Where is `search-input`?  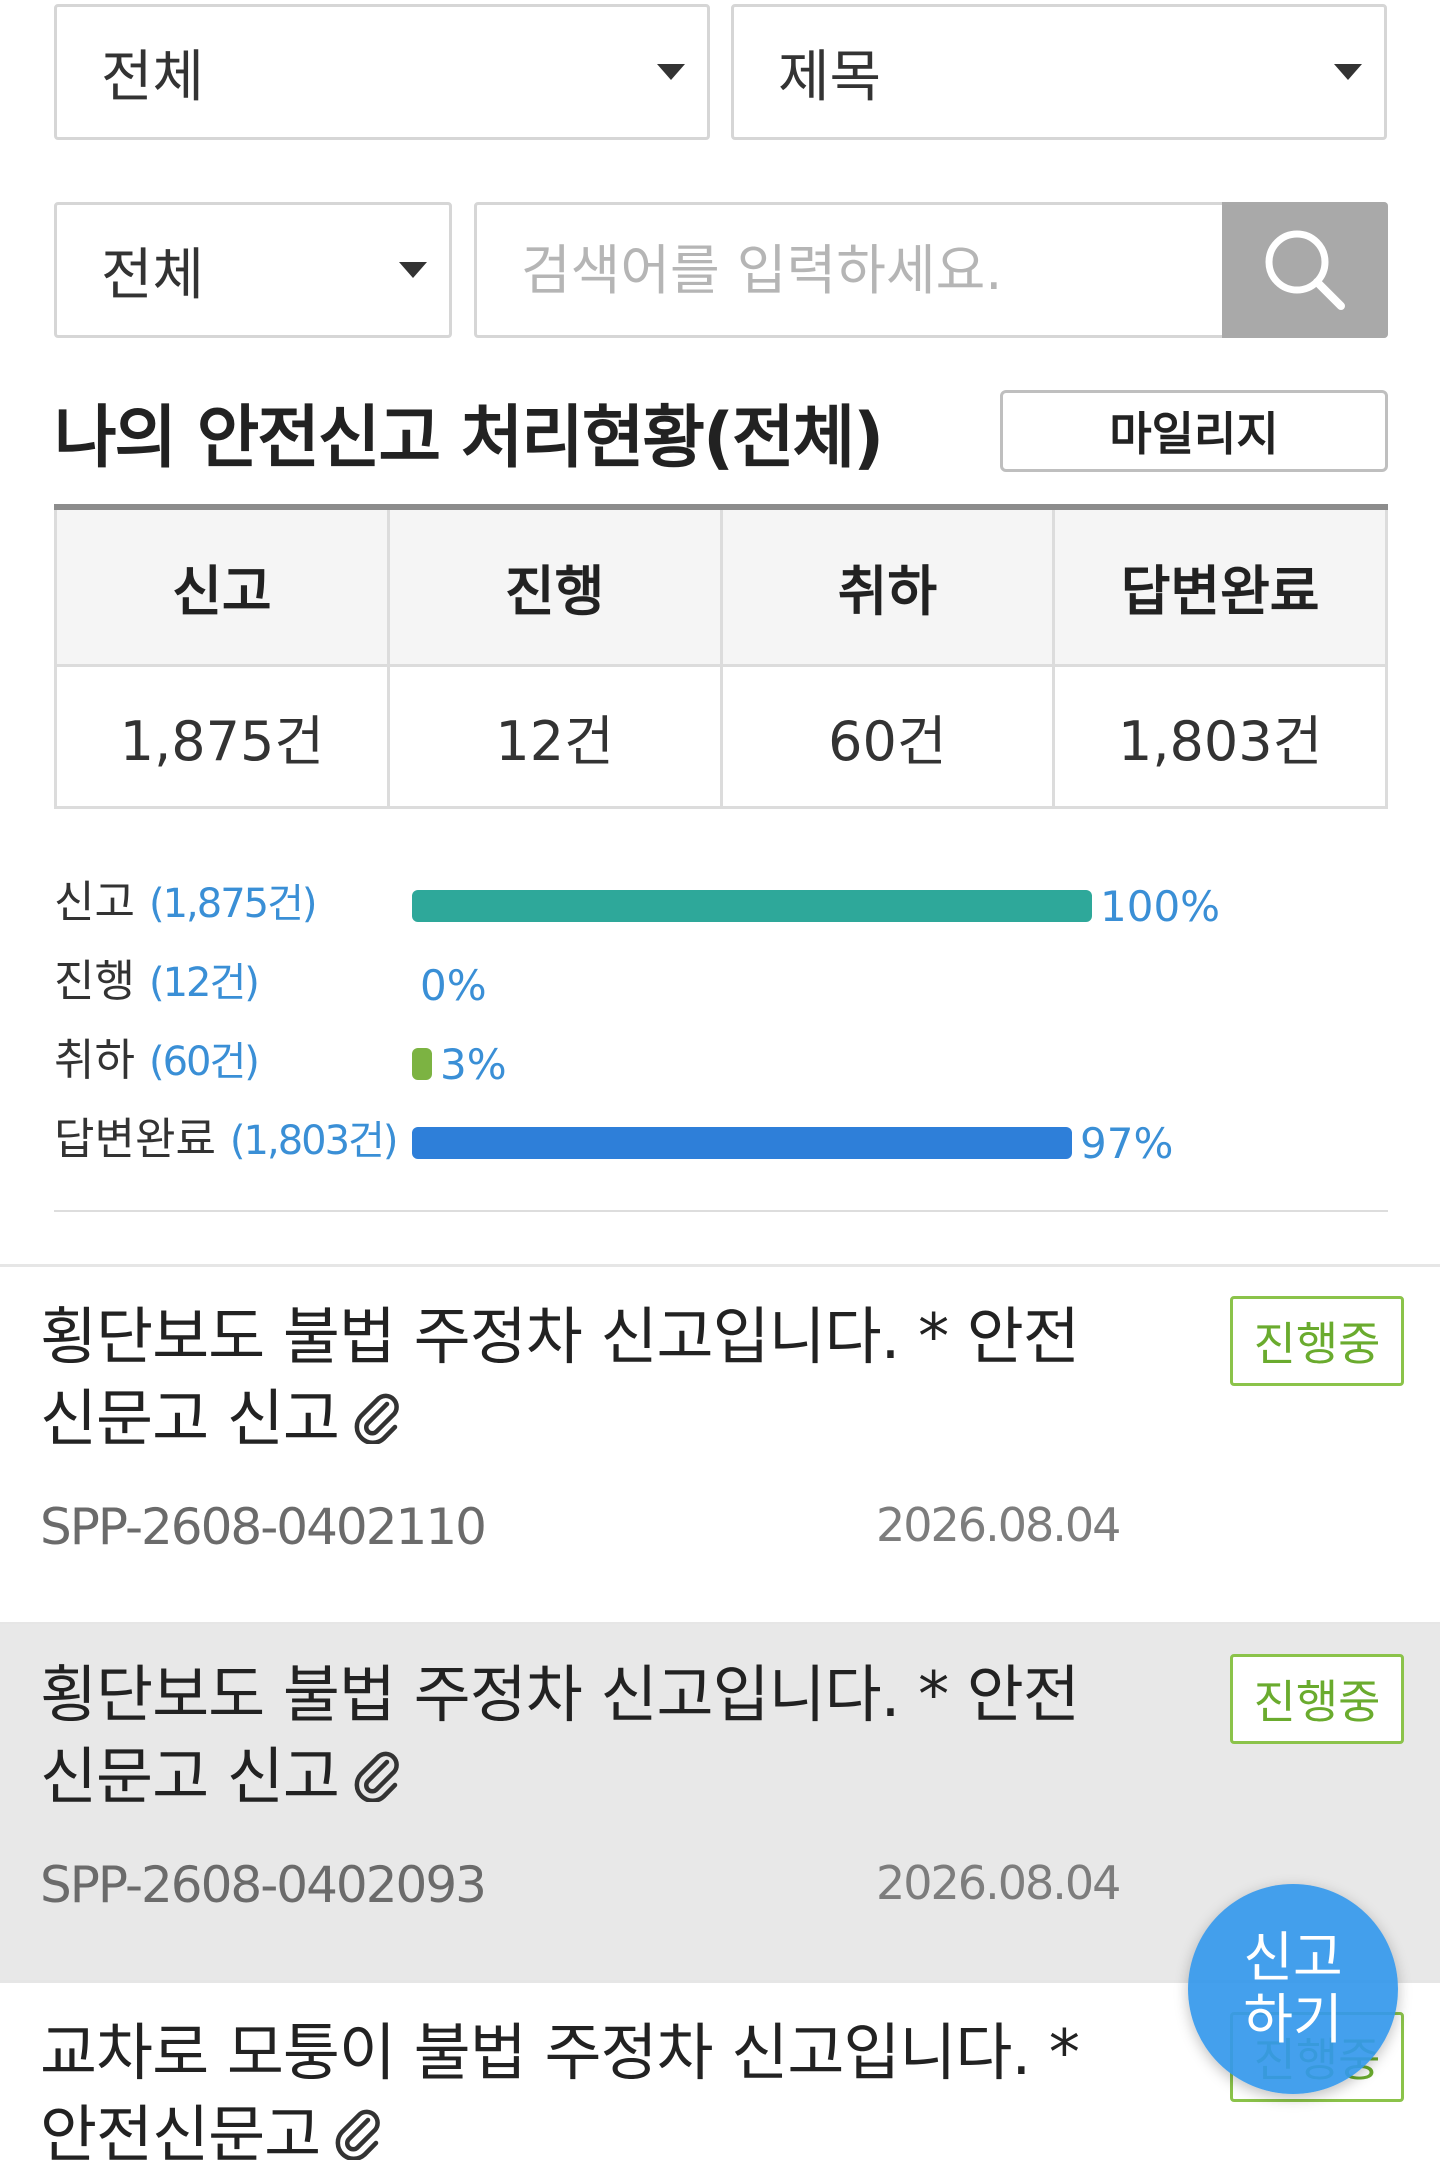
search-input is located at coordinates (849, 270).